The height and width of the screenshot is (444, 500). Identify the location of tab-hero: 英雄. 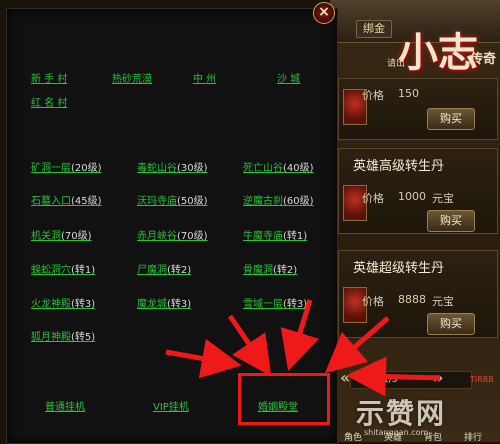
(393, 436).